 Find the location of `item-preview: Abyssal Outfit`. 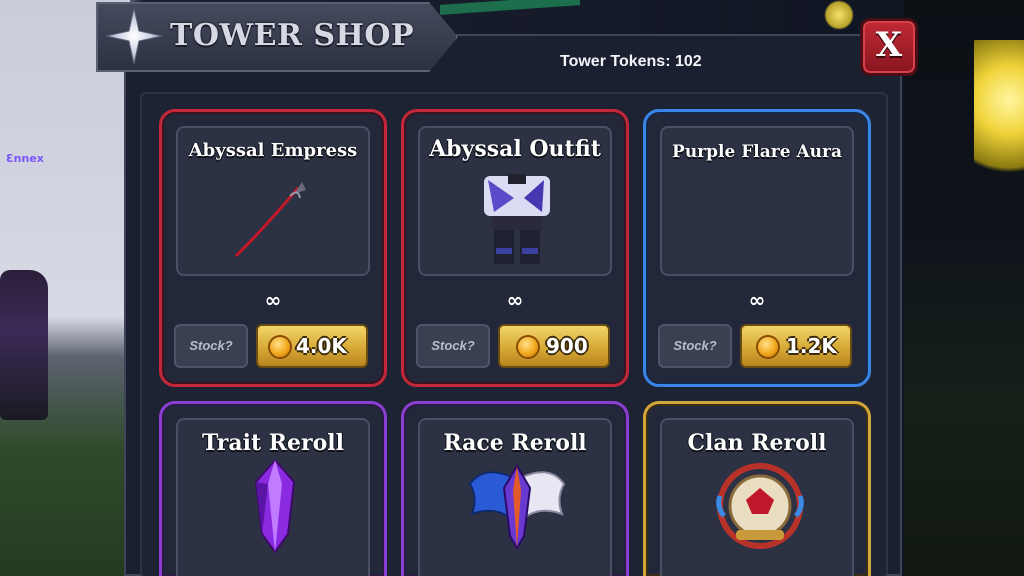

item-preview: Abyssal Outfit is located at coordinates (515, 201).